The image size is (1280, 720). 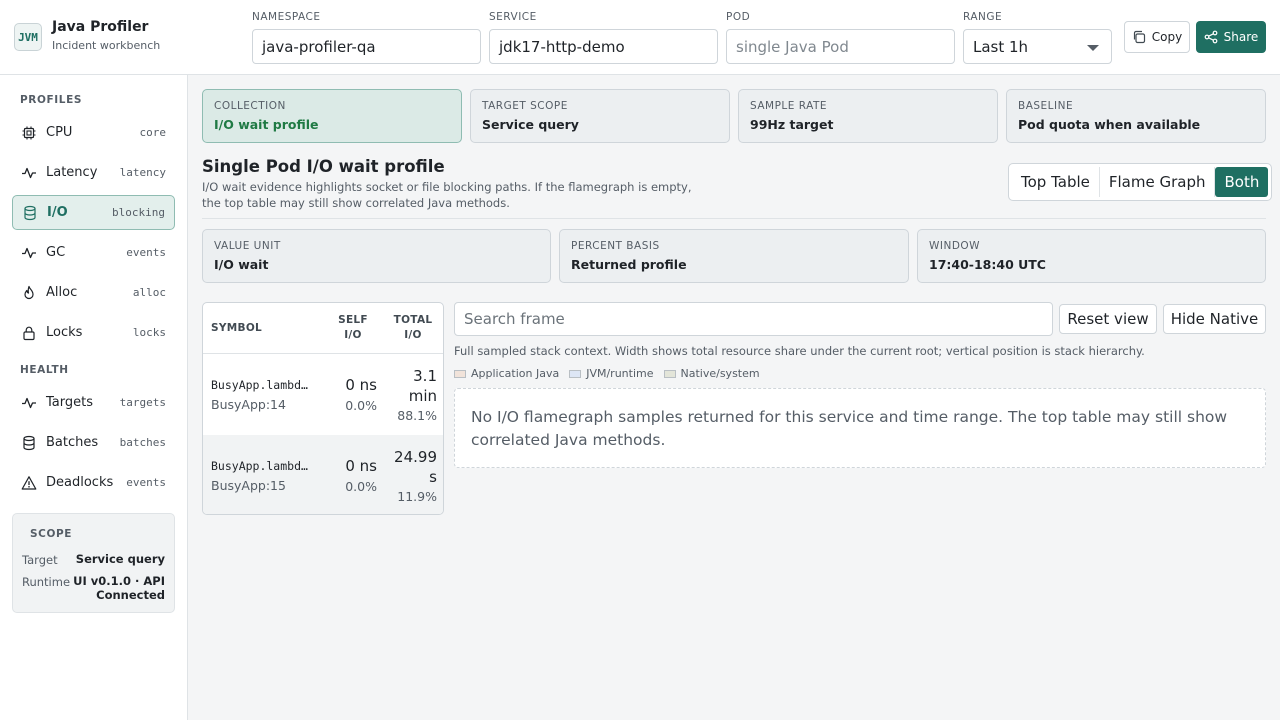 What do you see at coordinates (286, 17) in the screenshot?
I see `namespace-label: NAMESPACE` at bounding box center [286, 17].